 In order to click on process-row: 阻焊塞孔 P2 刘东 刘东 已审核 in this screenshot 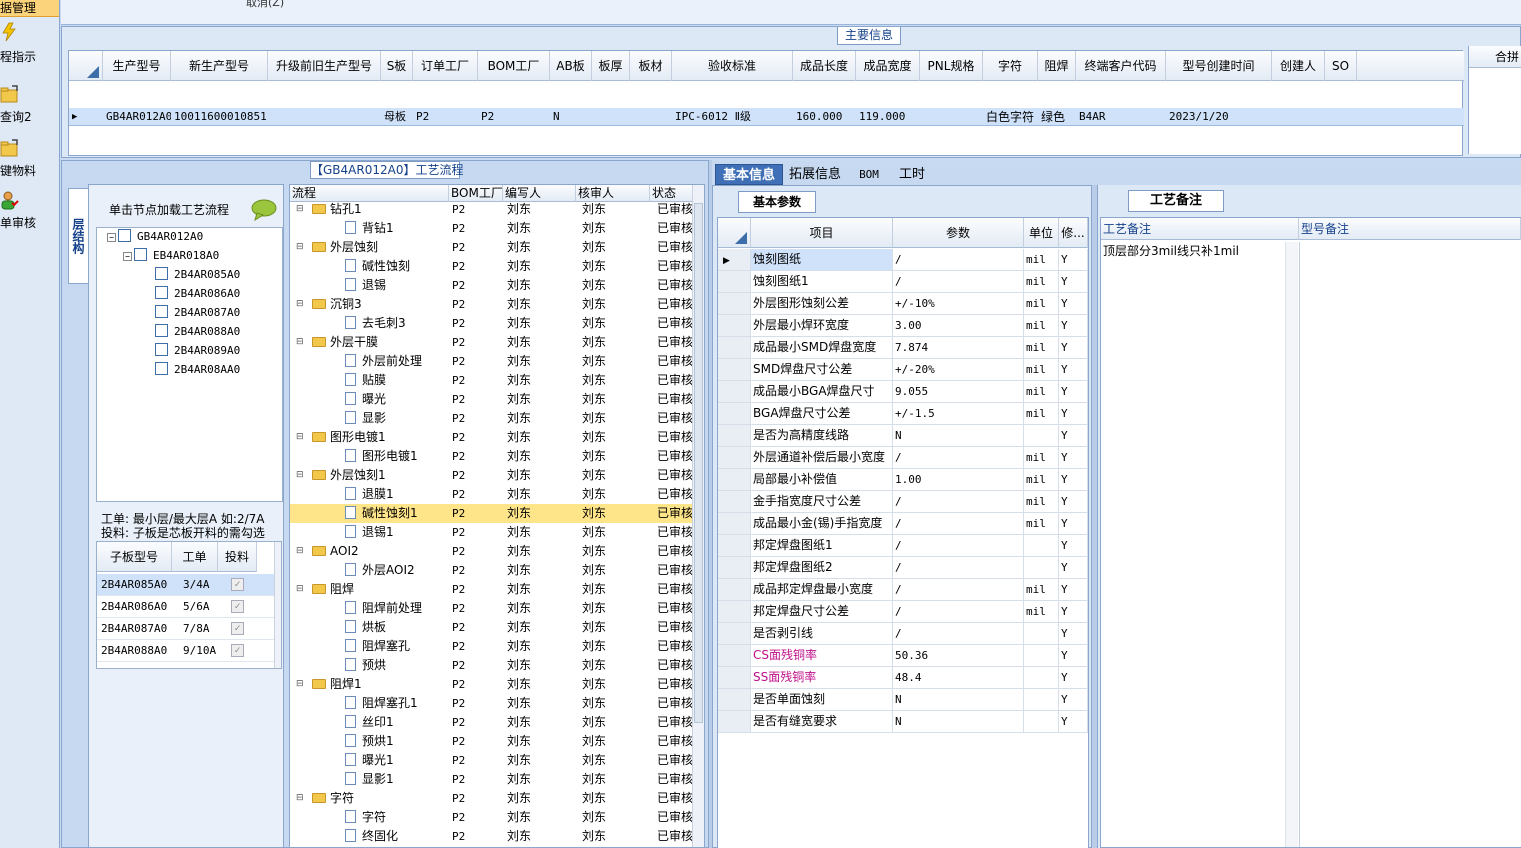, I will do `click(492, 646)`.